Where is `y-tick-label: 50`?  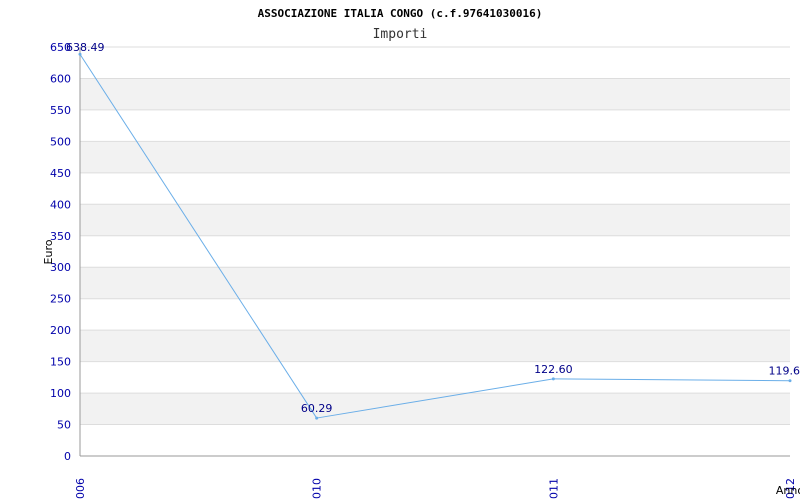 y-tick-label: 50 is located at coordinates (64, 425).